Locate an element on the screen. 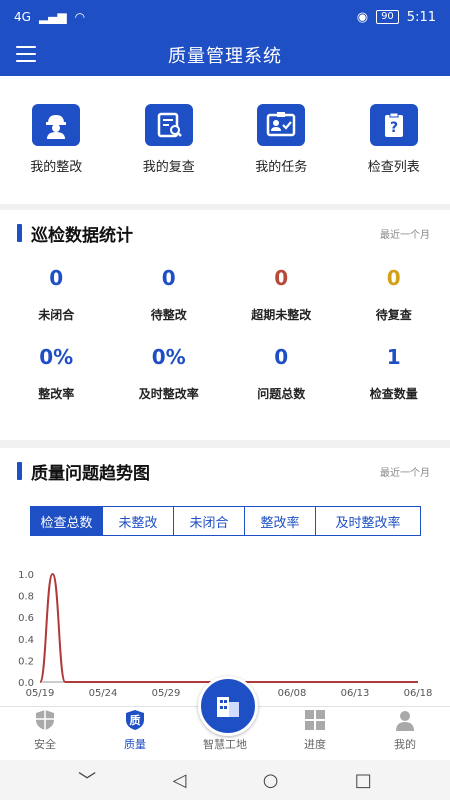 The image size is (450, 800). quality-shield-icon: 质 is located at coordinates (135, 720).